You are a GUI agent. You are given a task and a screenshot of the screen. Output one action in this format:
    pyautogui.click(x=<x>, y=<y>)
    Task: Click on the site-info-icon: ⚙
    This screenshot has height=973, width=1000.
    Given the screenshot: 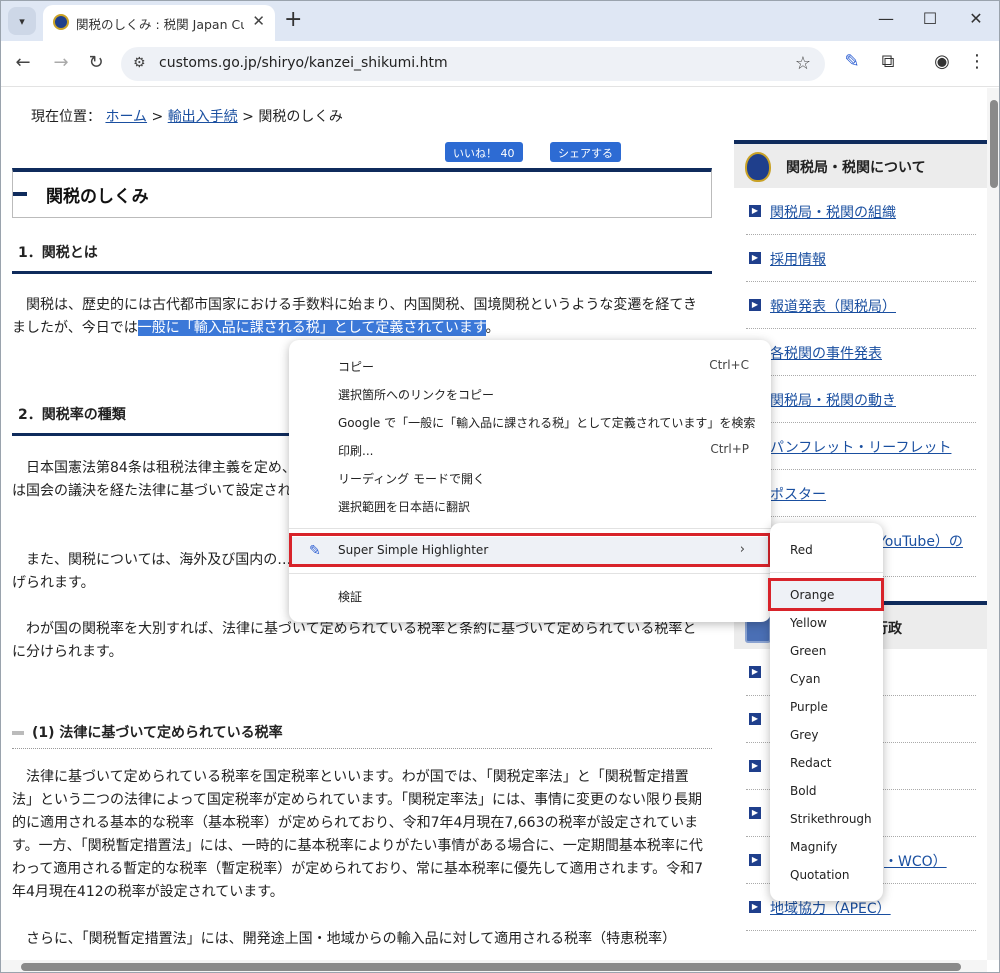 What is the action you would take?
    pyautogui.click(x=139, y=63)
    